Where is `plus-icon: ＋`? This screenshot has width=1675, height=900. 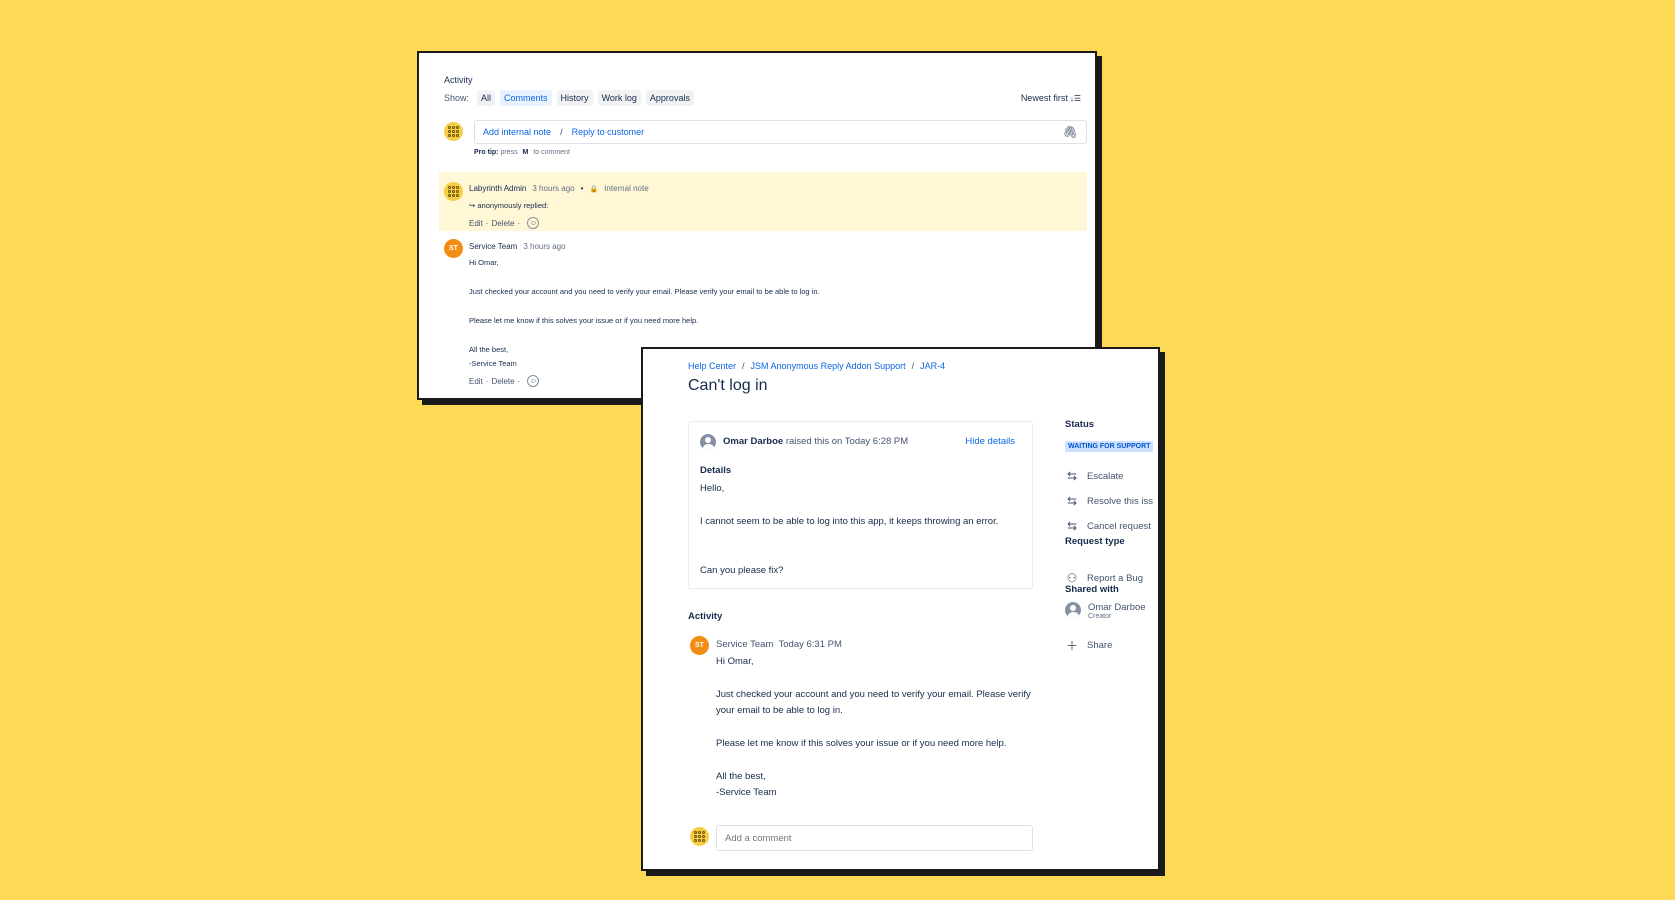
plus-icon: ＋ is located at coordinates (1071, 646).